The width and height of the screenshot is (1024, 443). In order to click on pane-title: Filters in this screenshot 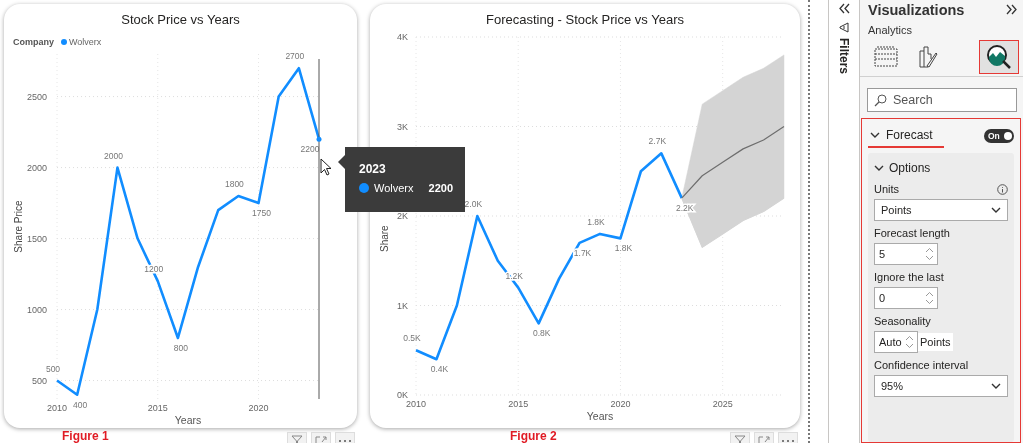, I will do `click(844, 56)`.